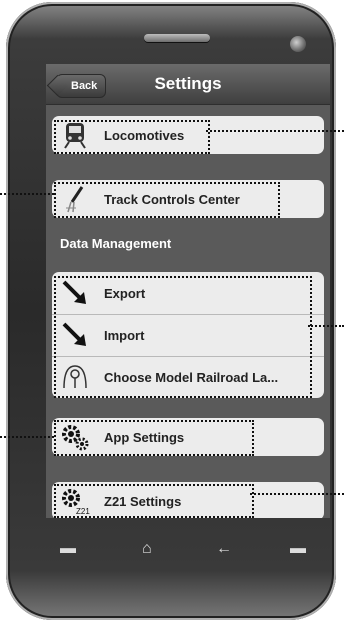 This screenshot has width=344, height=624. I want to click on highlight-data-management, so click(183, 337).